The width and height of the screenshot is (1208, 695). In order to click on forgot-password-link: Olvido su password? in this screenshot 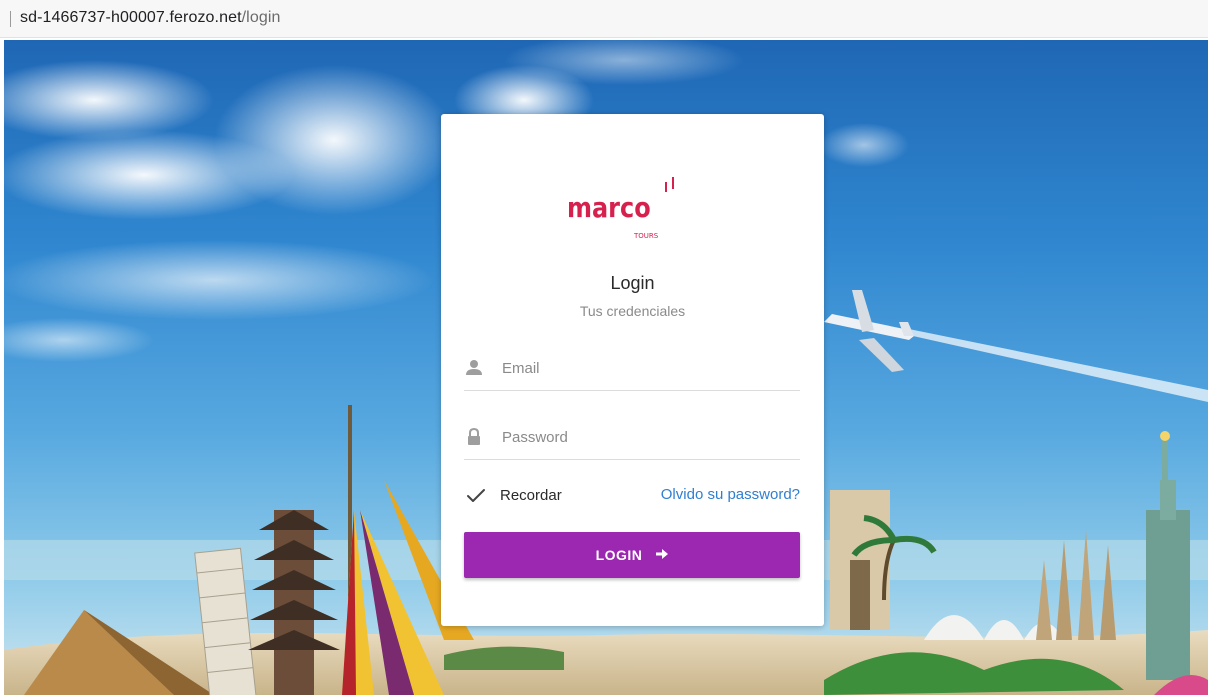, I will do `click(730, 494)`.